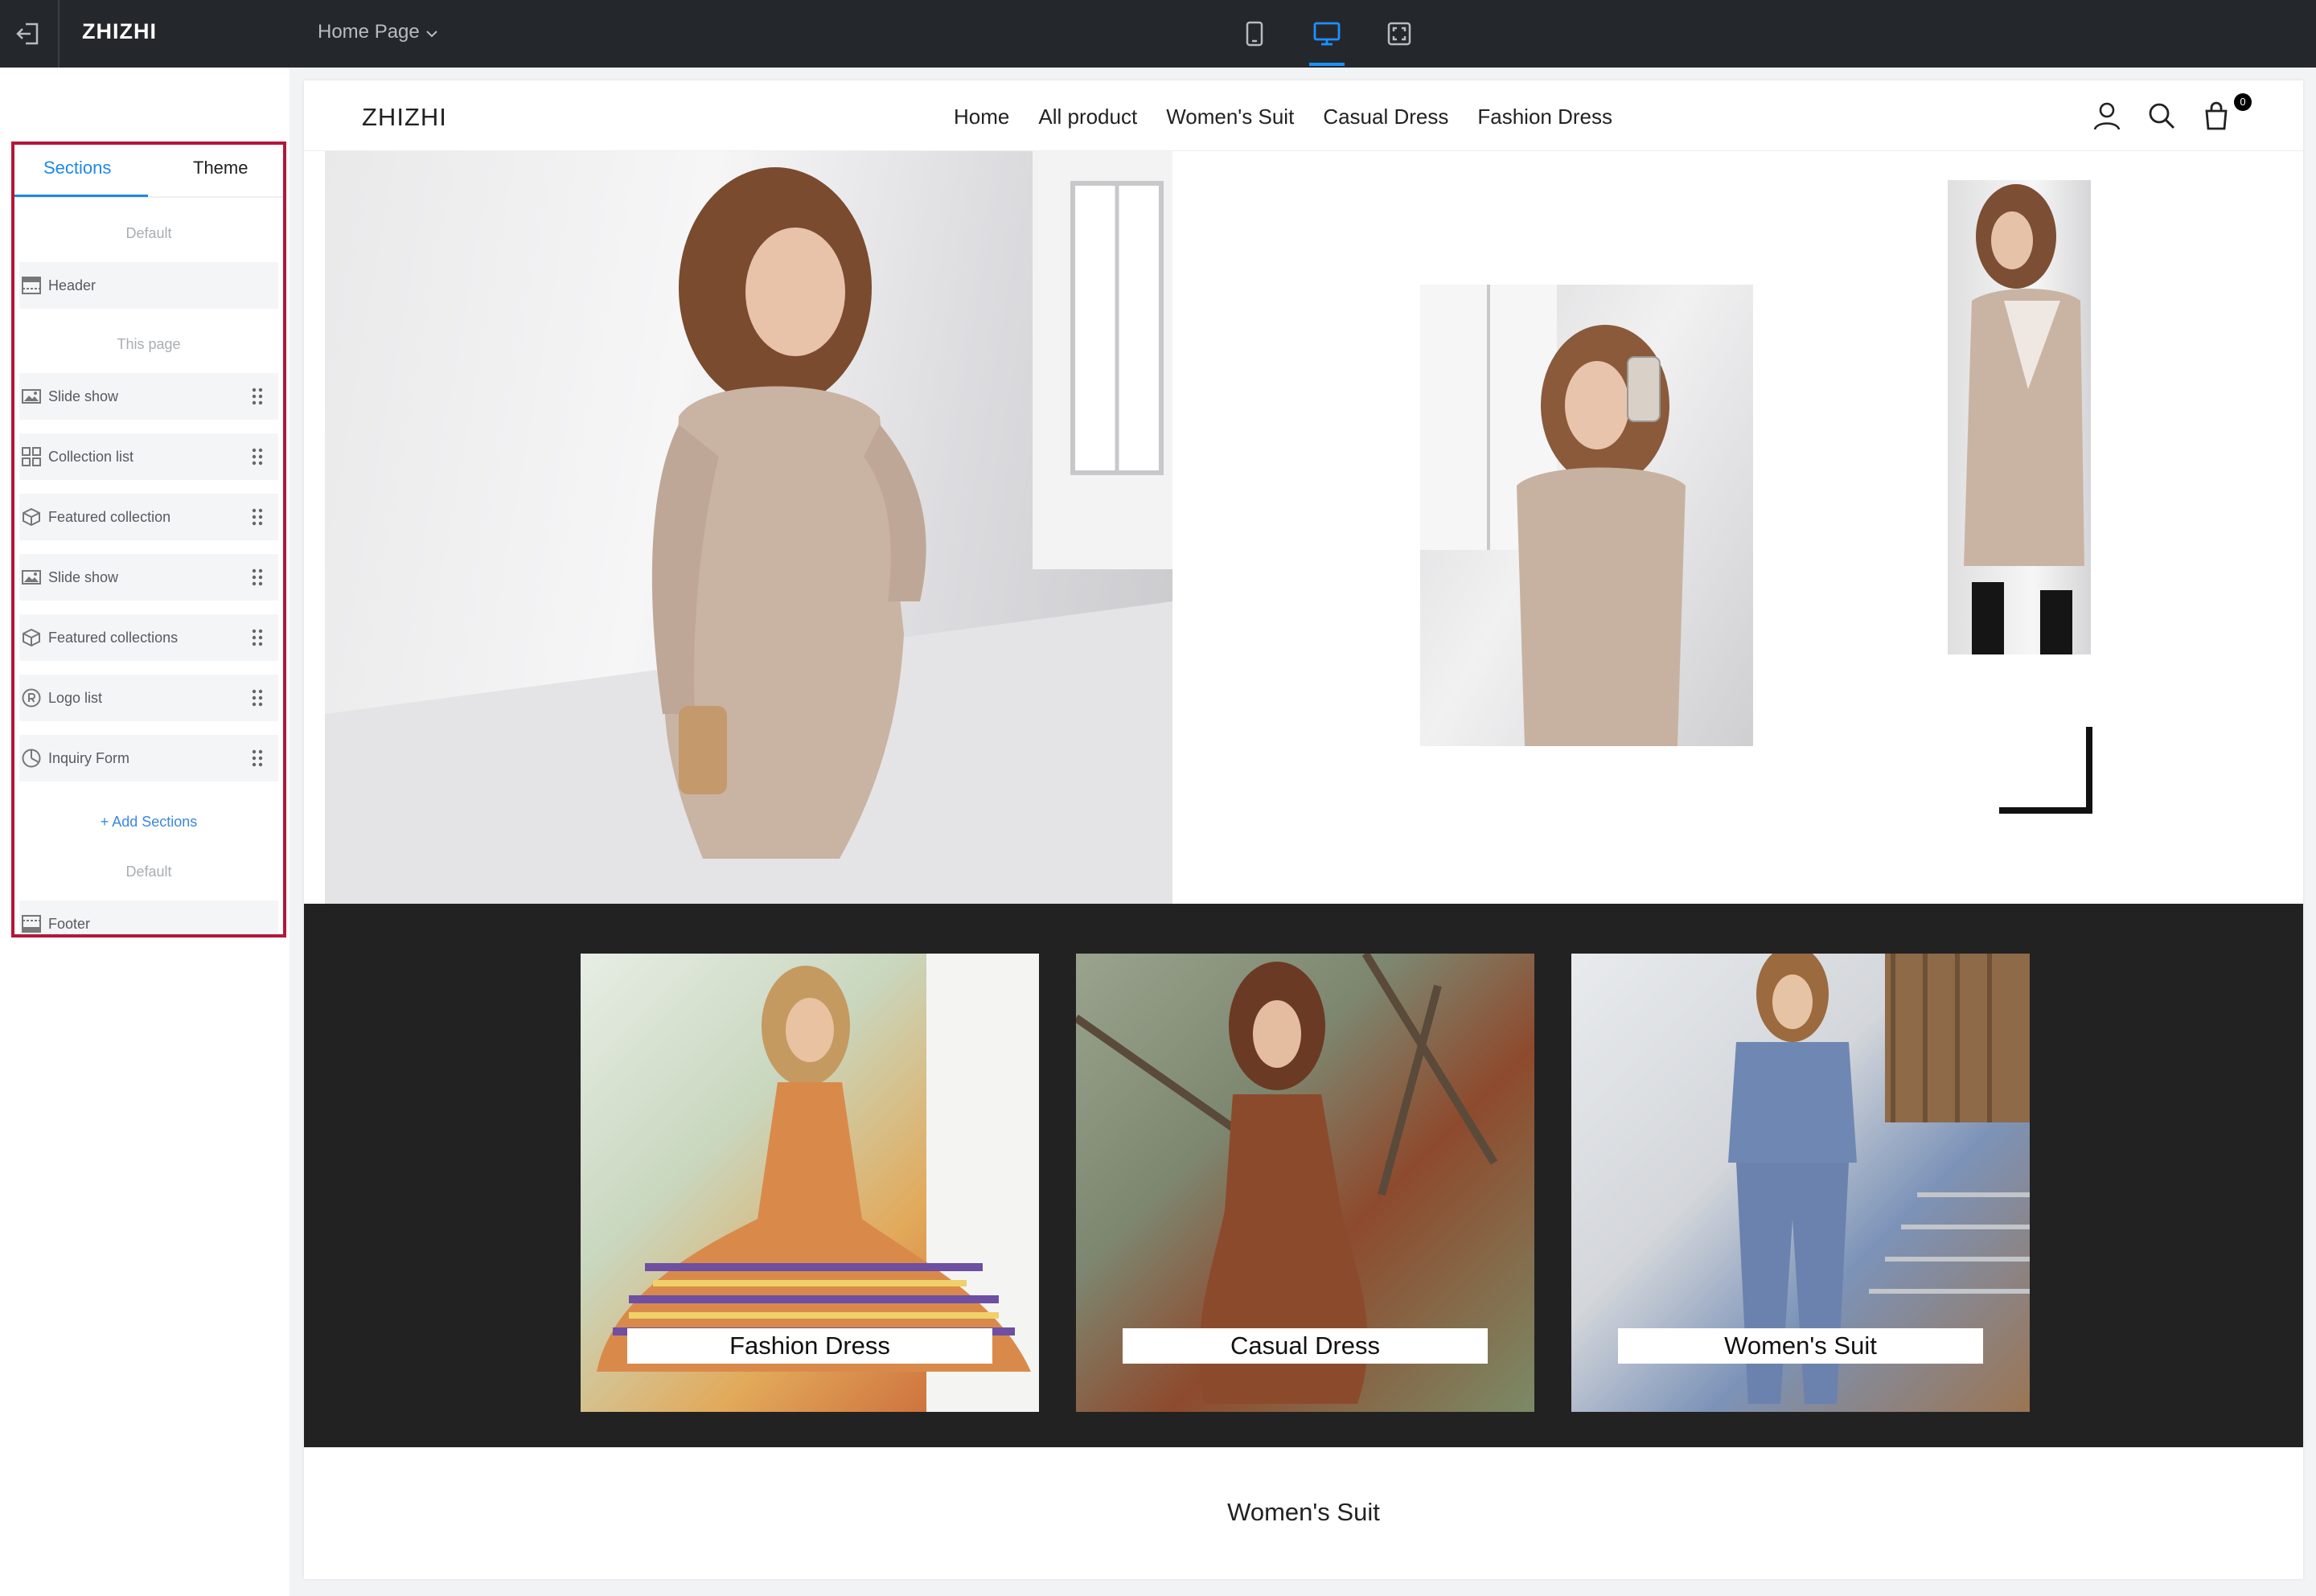 Image resolution: width=2316 pixels, height=1596 pixels. What do you see at coordinates (148, 758) in the screenshot?
I see `section-item-inquiry-form: Inquiry Form` at bounding box center [148, 758].